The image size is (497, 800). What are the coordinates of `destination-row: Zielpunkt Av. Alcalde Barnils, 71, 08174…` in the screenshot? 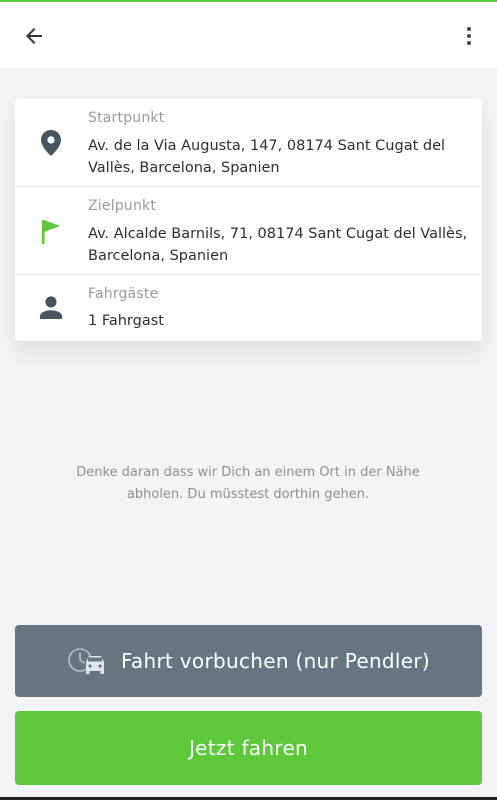 It's located at (248, 231).